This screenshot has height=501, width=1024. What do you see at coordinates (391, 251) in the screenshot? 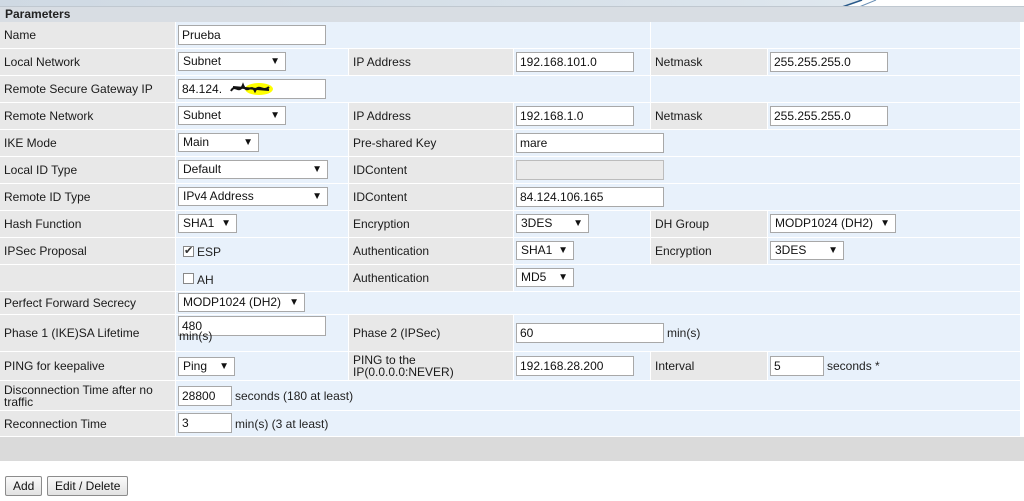
I see `label-esp-auth: Authentication` at bounding box center [391, 251].